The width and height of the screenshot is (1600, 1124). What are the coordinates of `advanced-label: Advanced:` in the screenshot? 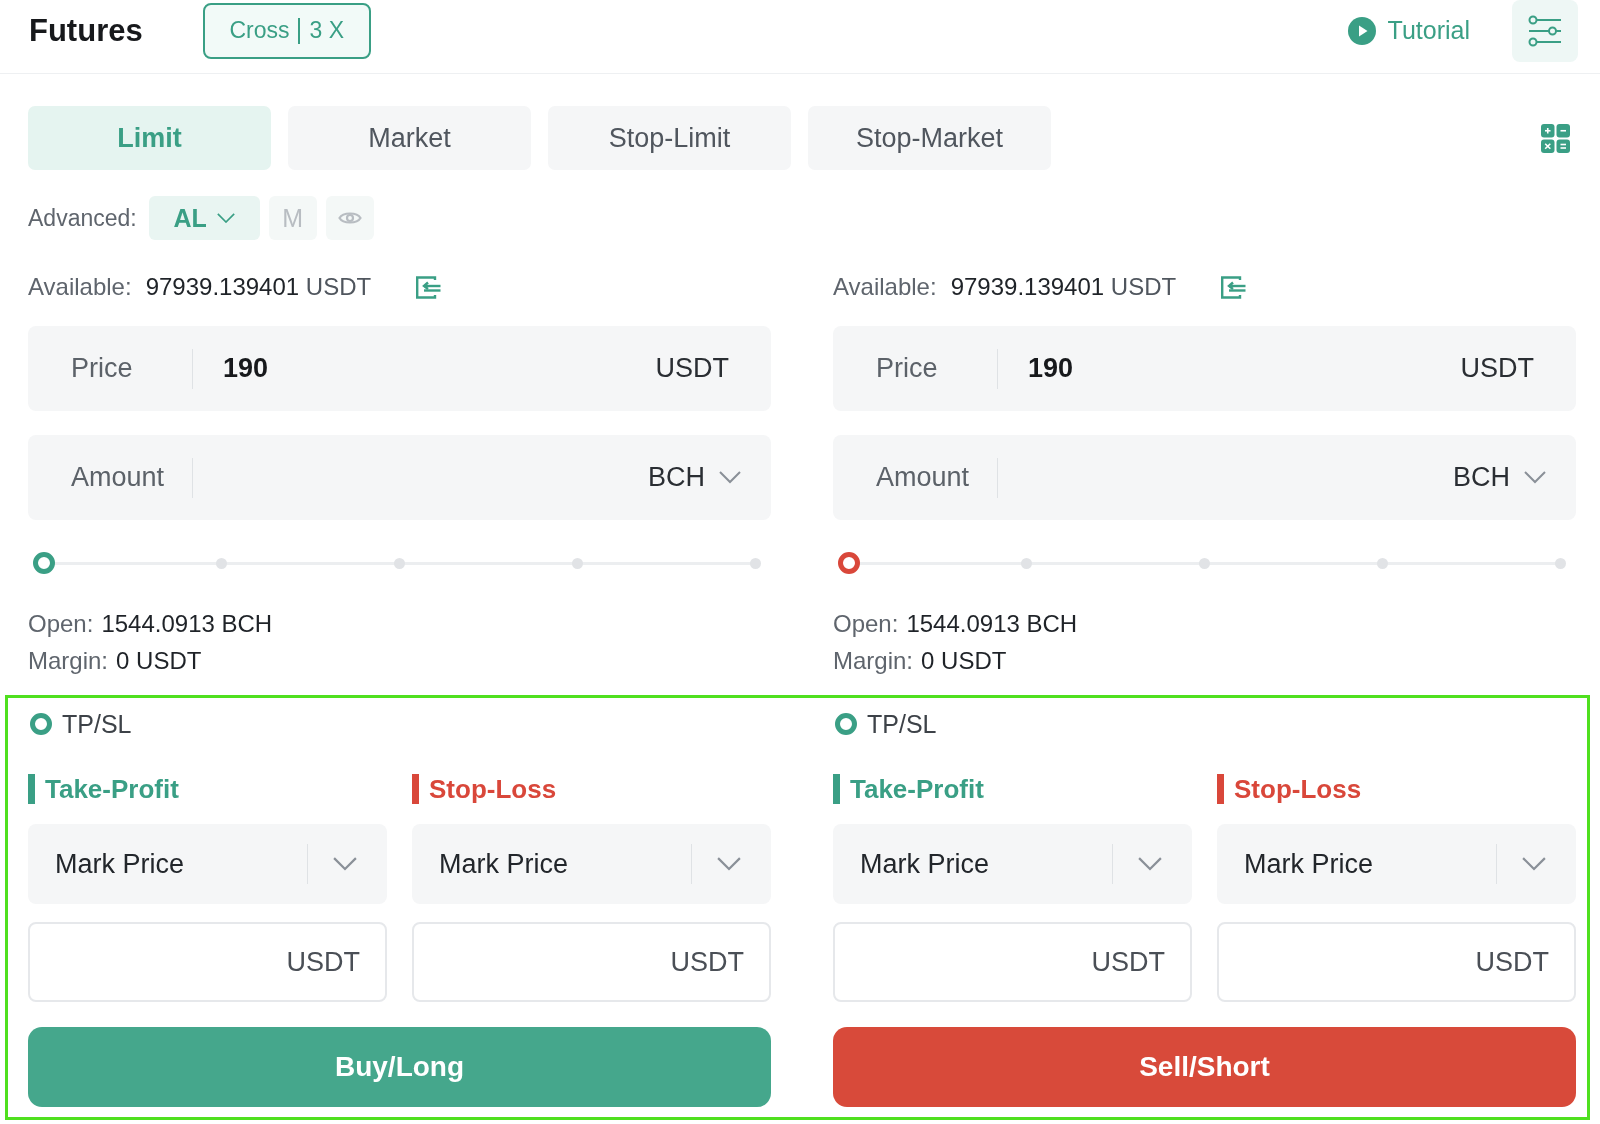 It's located at (82, 218).